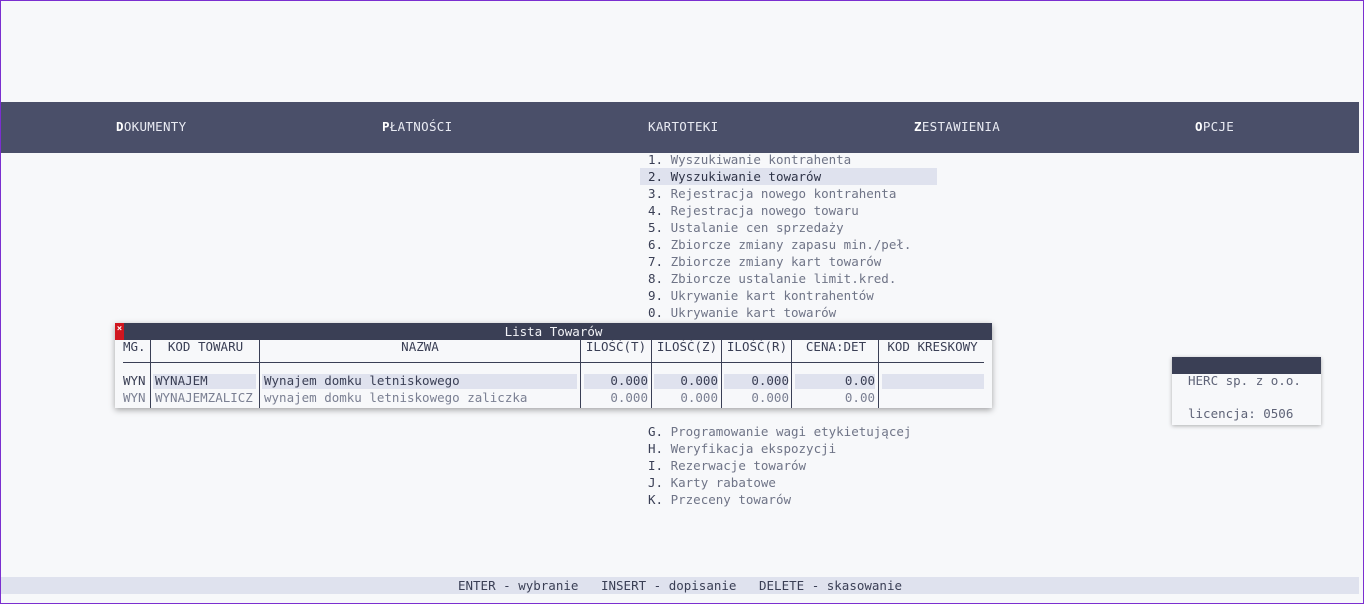  I want to click on item-key: K., so click(656, 499).